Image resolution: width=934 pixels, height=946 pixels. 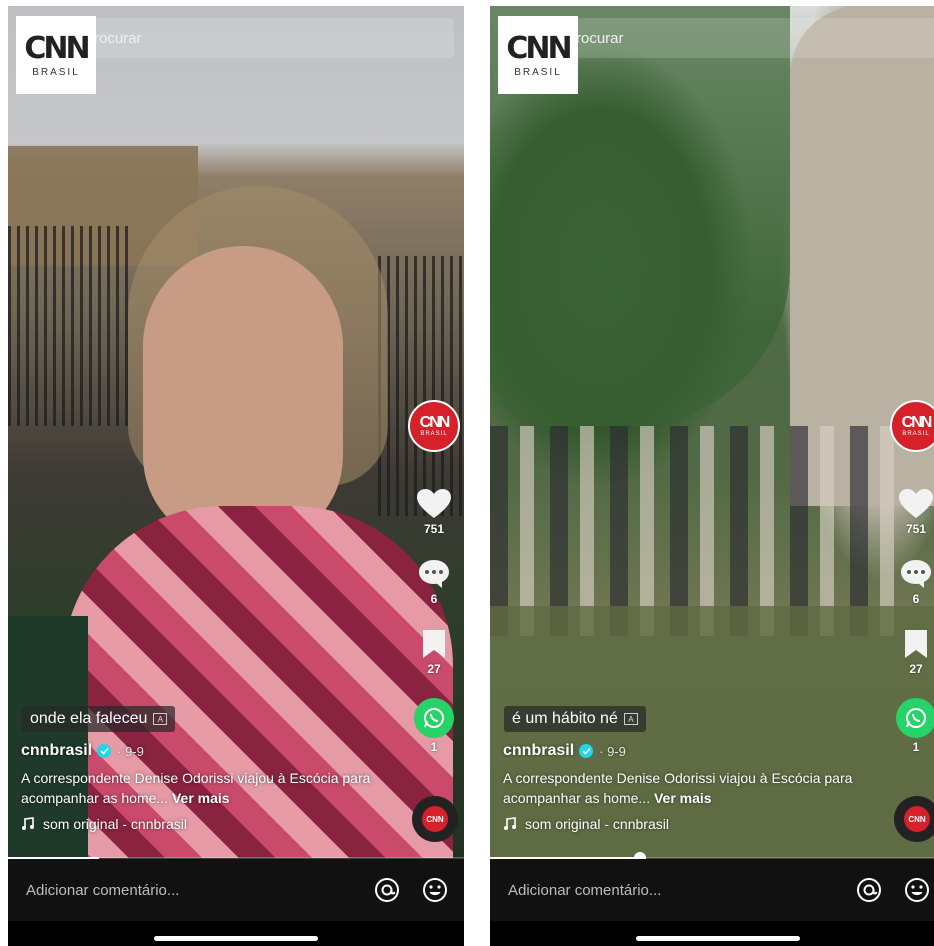 What do you see at coordinates (700, 531) in the screenshot?
I see `crowd` at bounding box center [700, 531].